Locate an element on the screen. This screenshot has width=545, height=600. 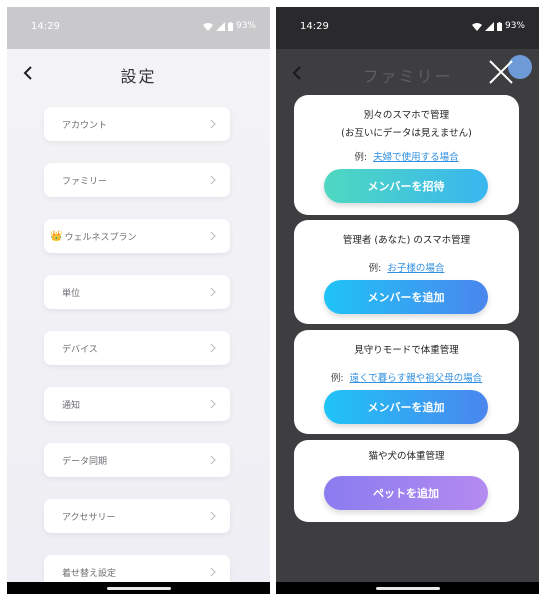
settings-item-label: ウェルネスプラン is located at coordinates (100, 237).